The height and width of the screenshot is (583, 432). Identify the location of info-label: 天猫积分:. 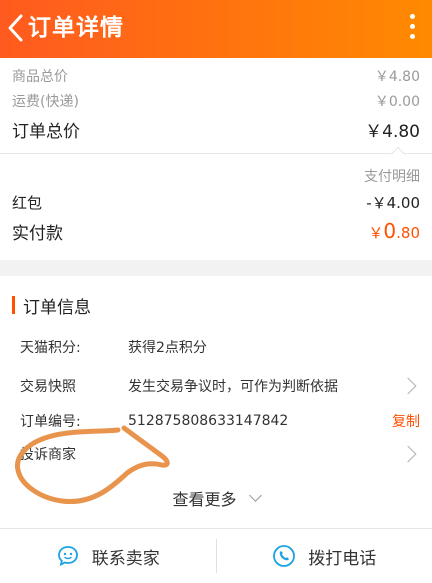
(50, 348).